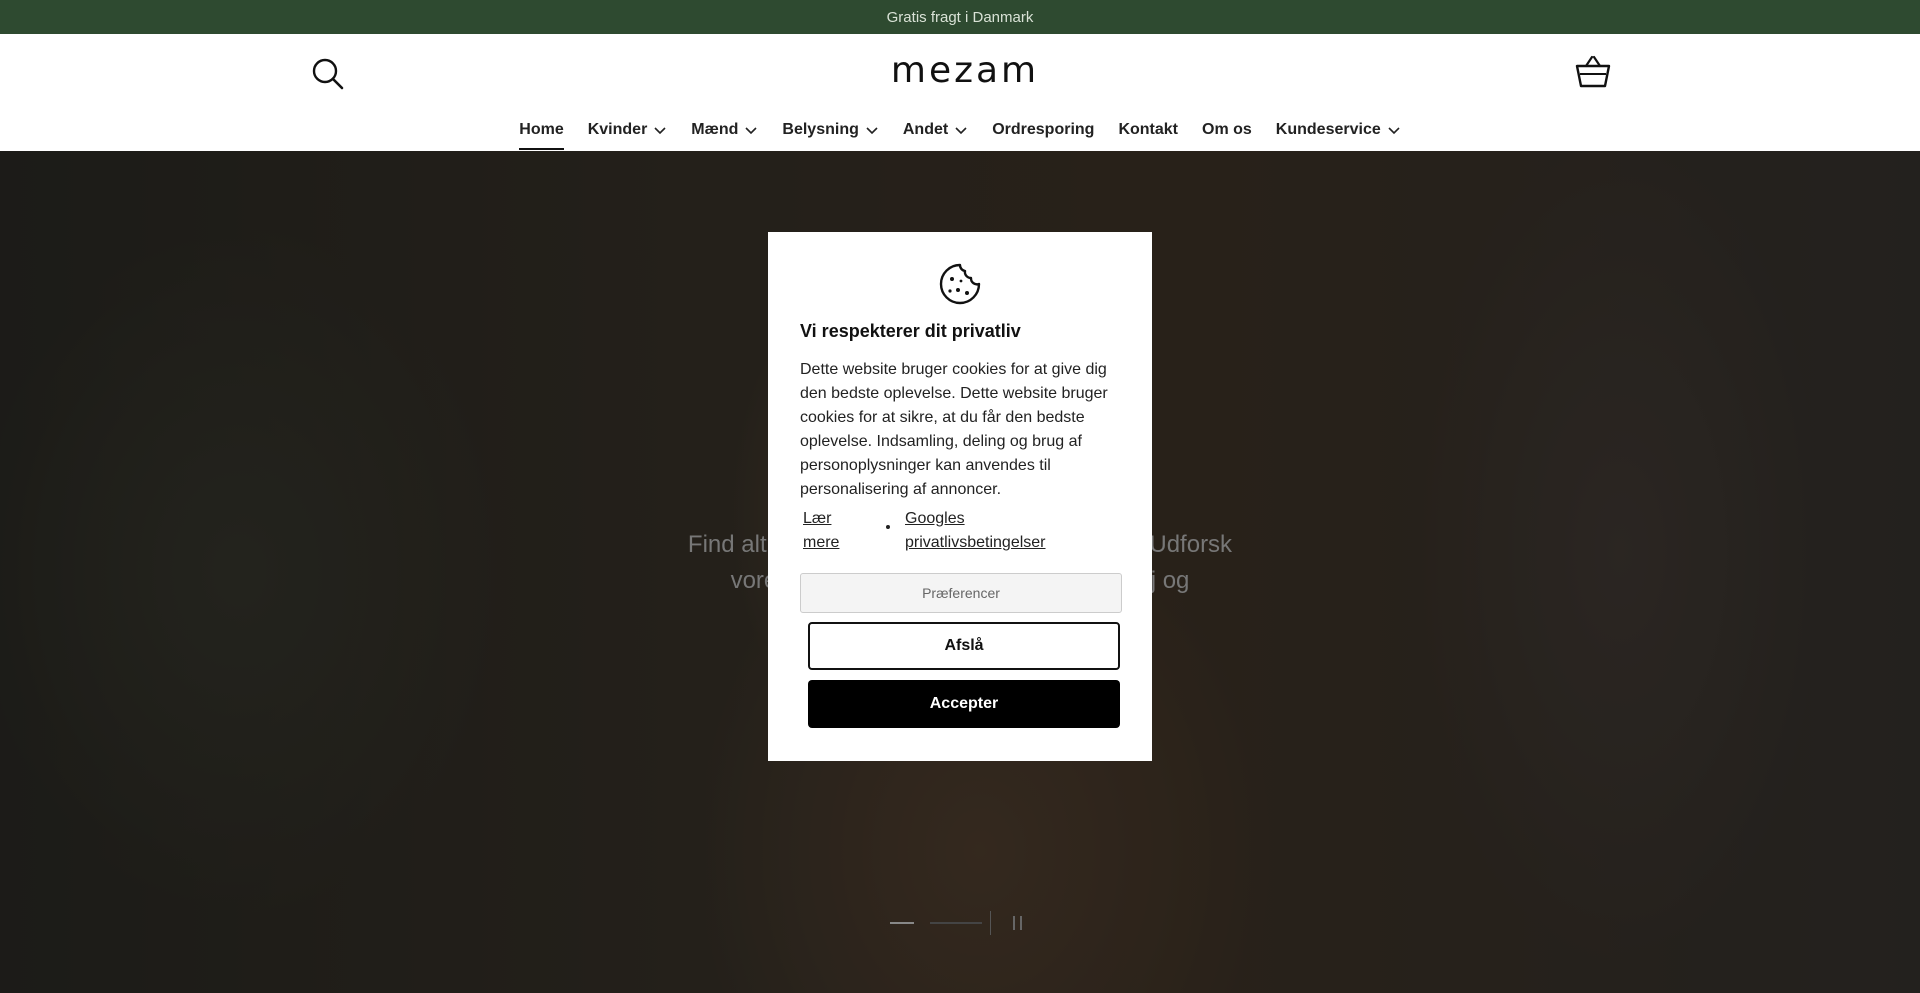 The image size is (1920, 993). I want to click on announcement-text: Gratis fragt i Danmark, so click(960, 17).